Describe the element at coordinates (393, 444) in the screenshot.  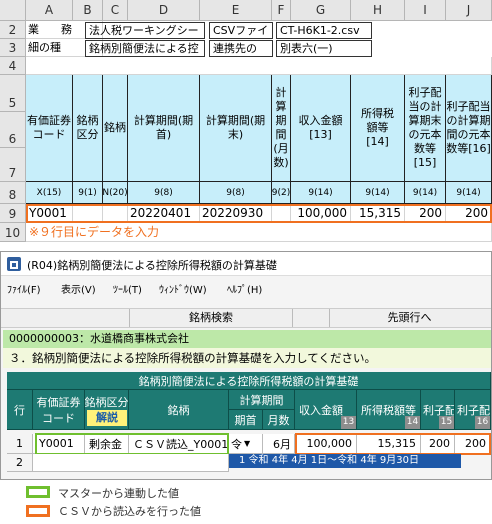
I see `csv-loaded-highlight` at that location.